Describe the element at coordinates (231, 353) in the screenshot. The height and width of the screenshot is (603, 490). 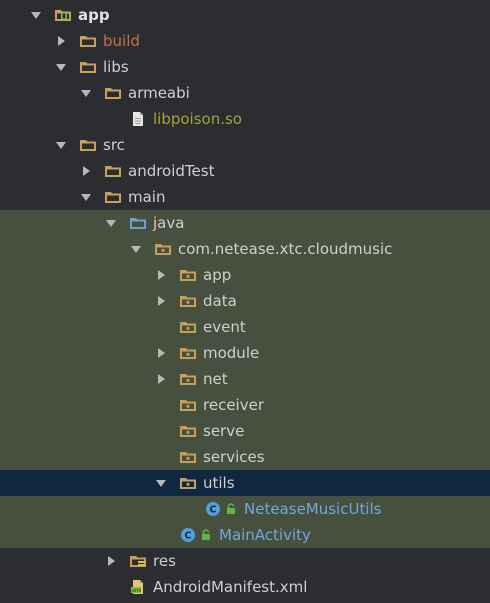
I see `tree-label-pkg-module: module` at that location.